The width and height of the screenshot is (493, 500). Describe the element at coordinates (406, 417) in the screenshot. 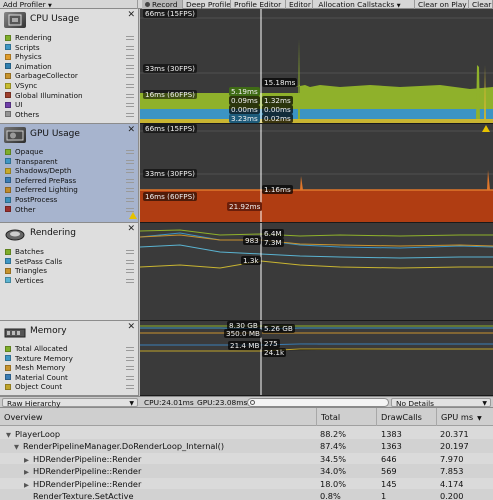

I see `column-drawcalls: DrawCalls` at that location.